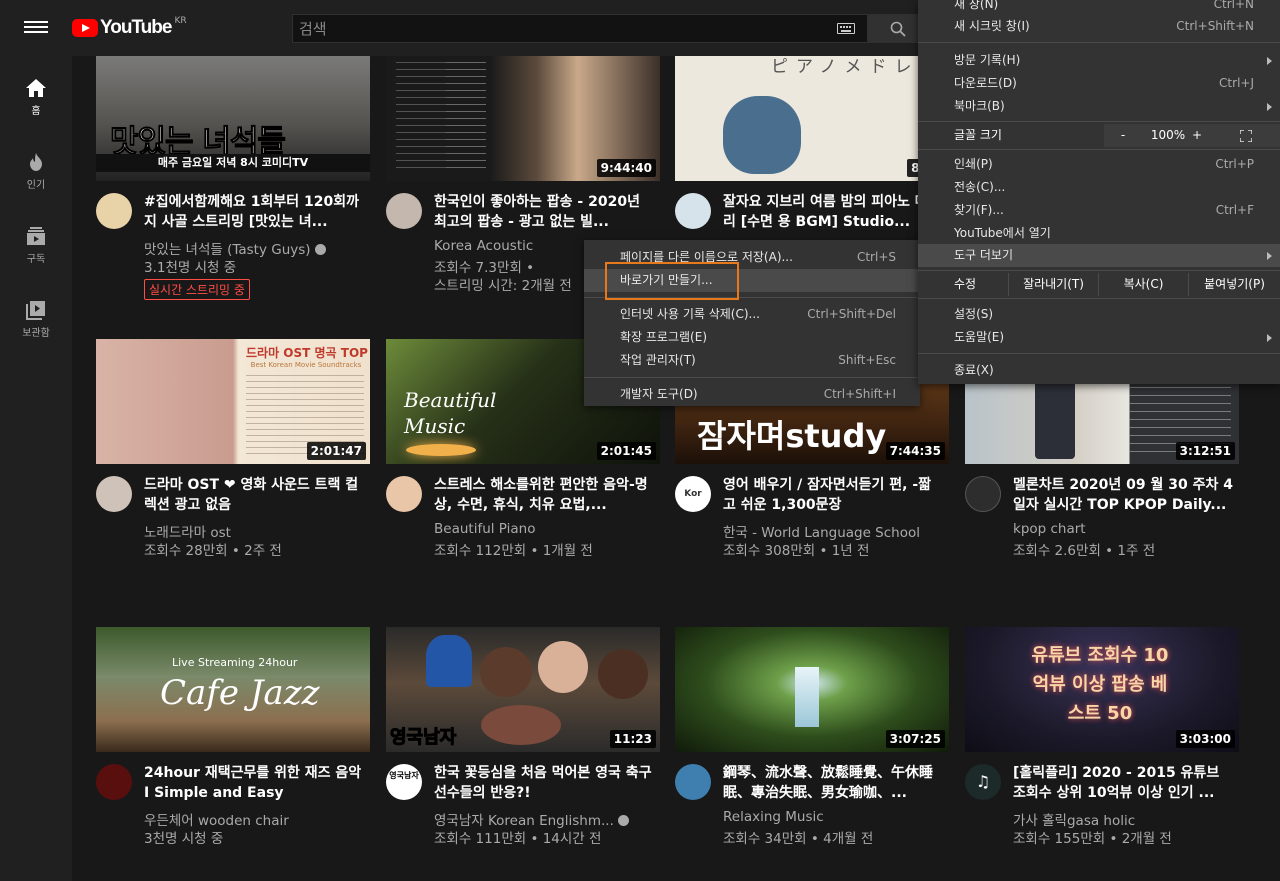  I want to click on avatar-text: Kor, so click(693, 494).